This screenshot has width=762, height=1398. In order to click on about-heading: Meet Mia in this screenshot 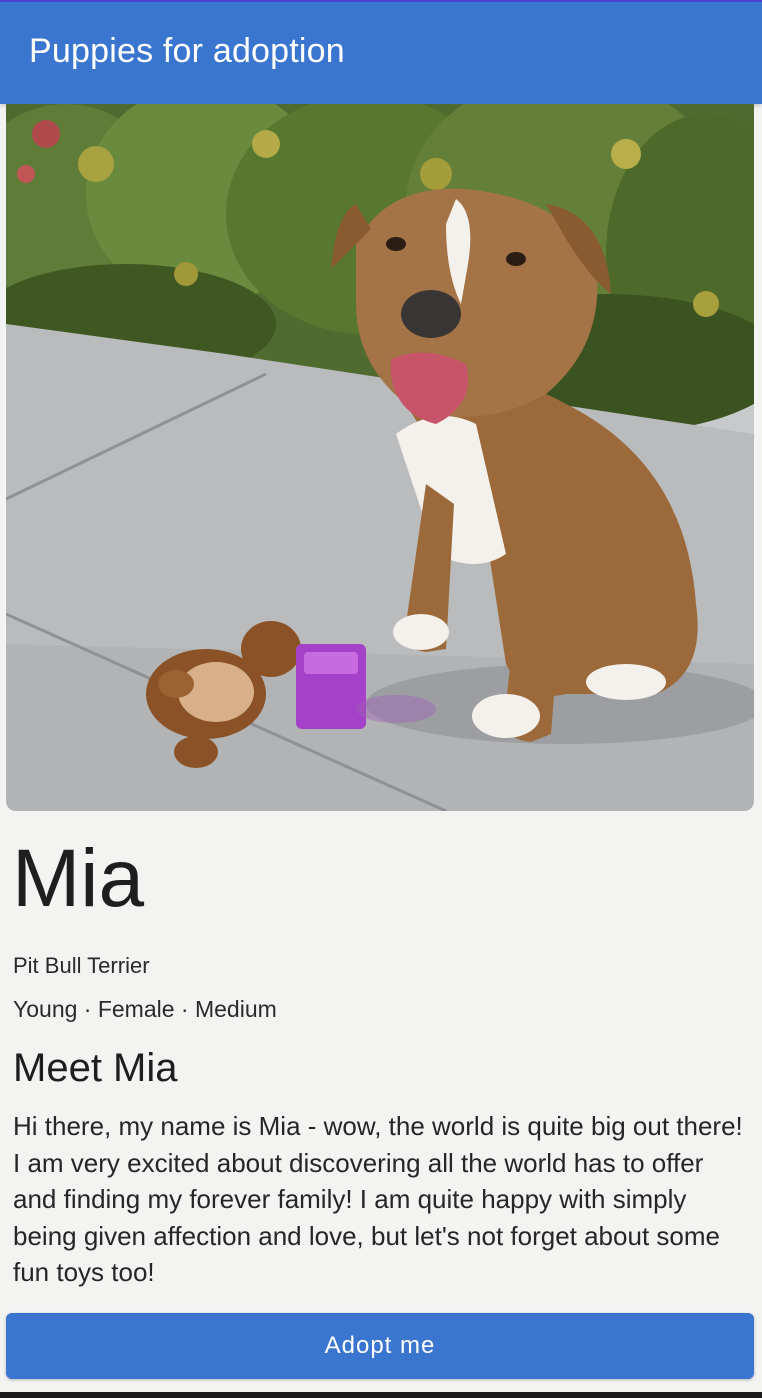, I will do `click(95, 1068)`.